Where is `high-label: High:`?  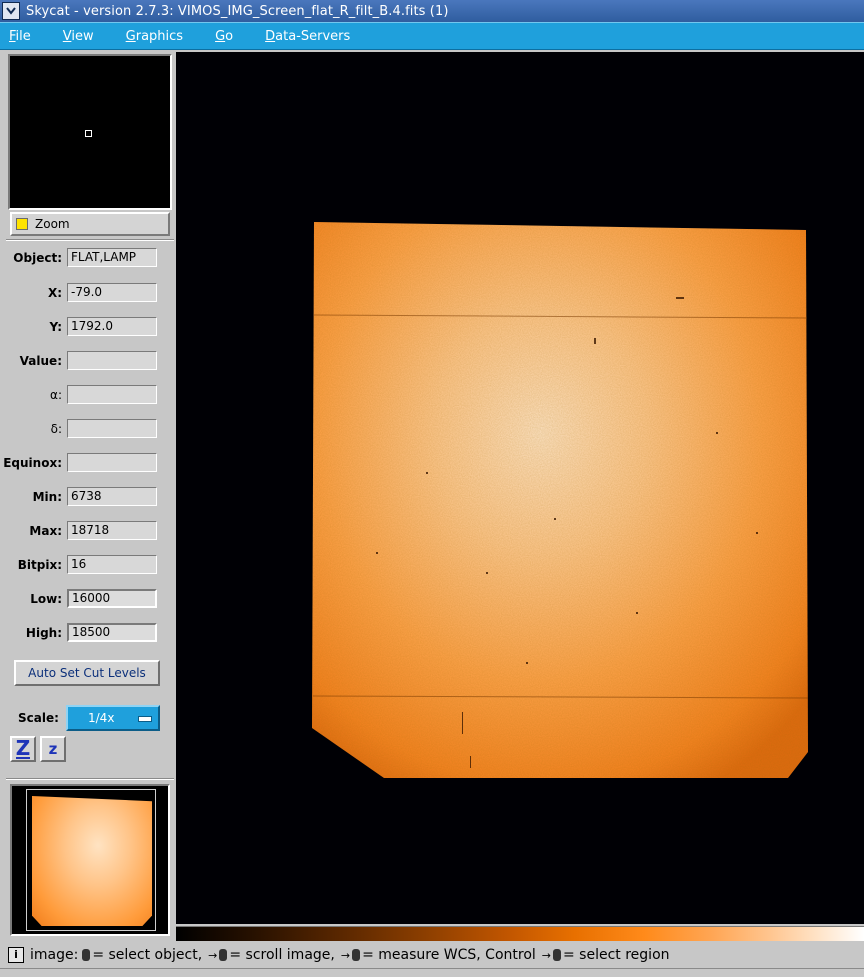
high-label: High: is located at coordinates (43, 633).